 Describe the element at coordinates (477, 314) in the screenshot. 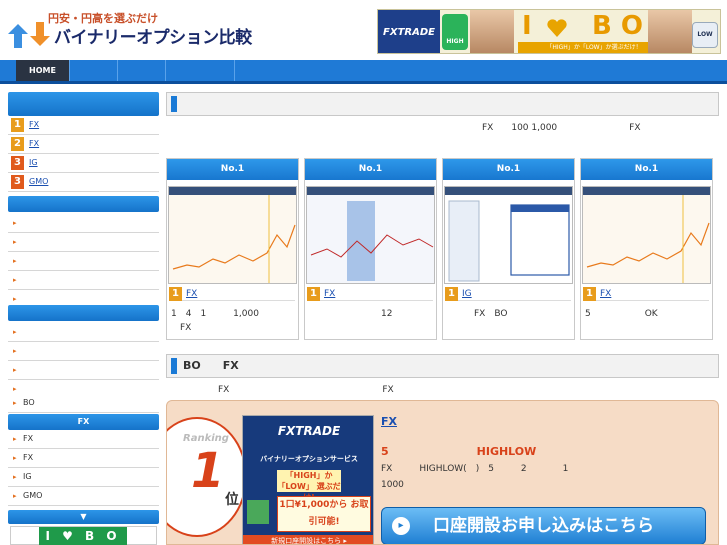

I see `card-description: FX BO` at that location.